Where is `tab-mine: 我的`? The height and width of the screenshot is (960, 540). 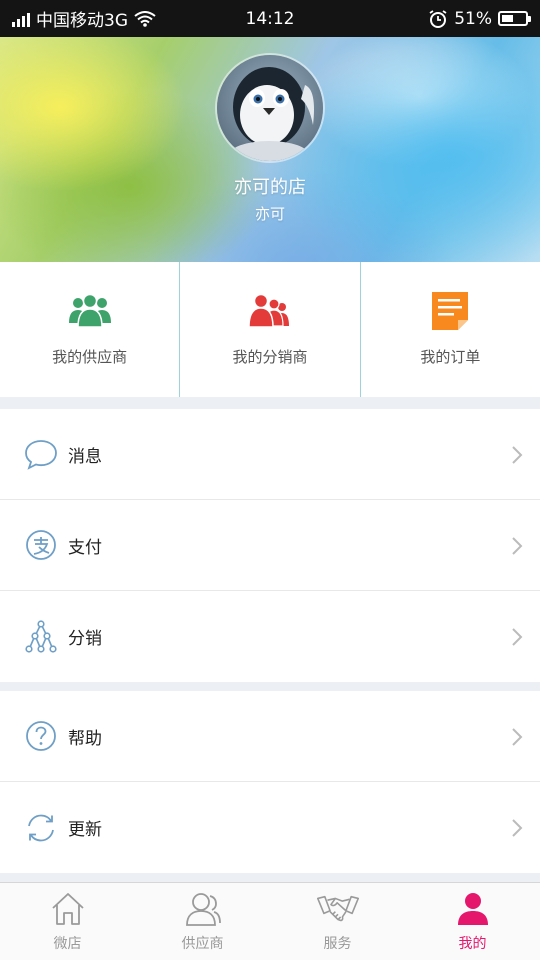 tab-mine: 我的 is located at coordinates (472, 921).